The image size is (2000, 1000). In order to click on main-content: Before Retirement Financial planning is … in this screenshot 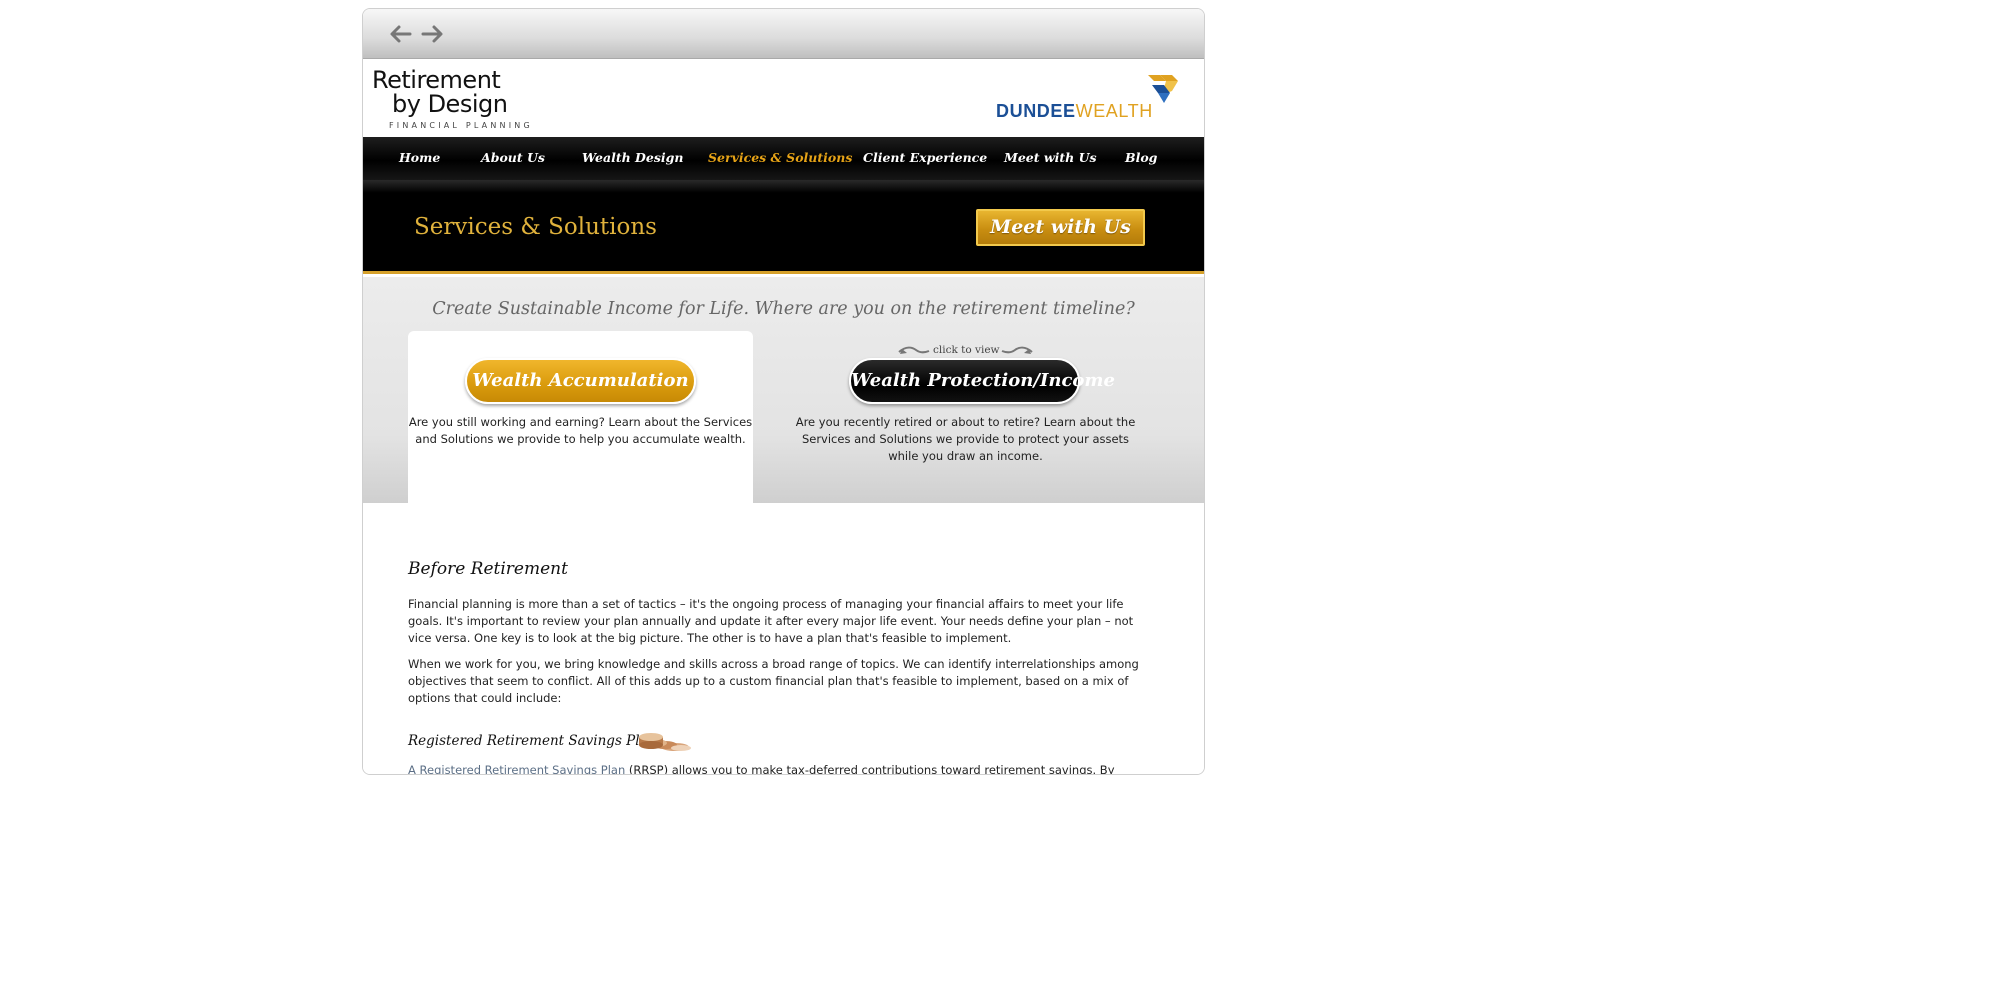, I will do `click(783, 638)`.